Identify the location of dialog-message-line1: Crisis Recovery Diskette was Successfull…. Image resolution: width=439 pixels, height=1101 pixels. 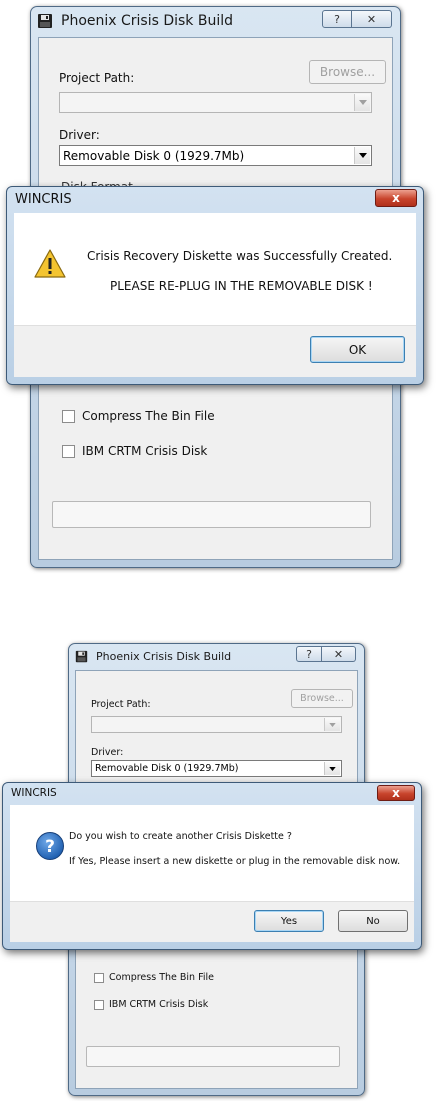
(240, 256).